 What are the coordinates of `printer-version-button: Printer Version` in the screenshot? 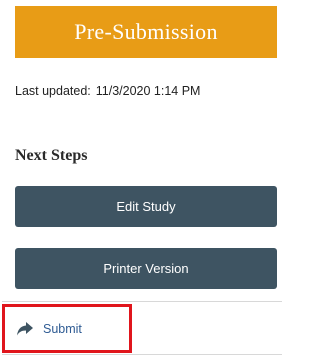 It's located at (146, 268).